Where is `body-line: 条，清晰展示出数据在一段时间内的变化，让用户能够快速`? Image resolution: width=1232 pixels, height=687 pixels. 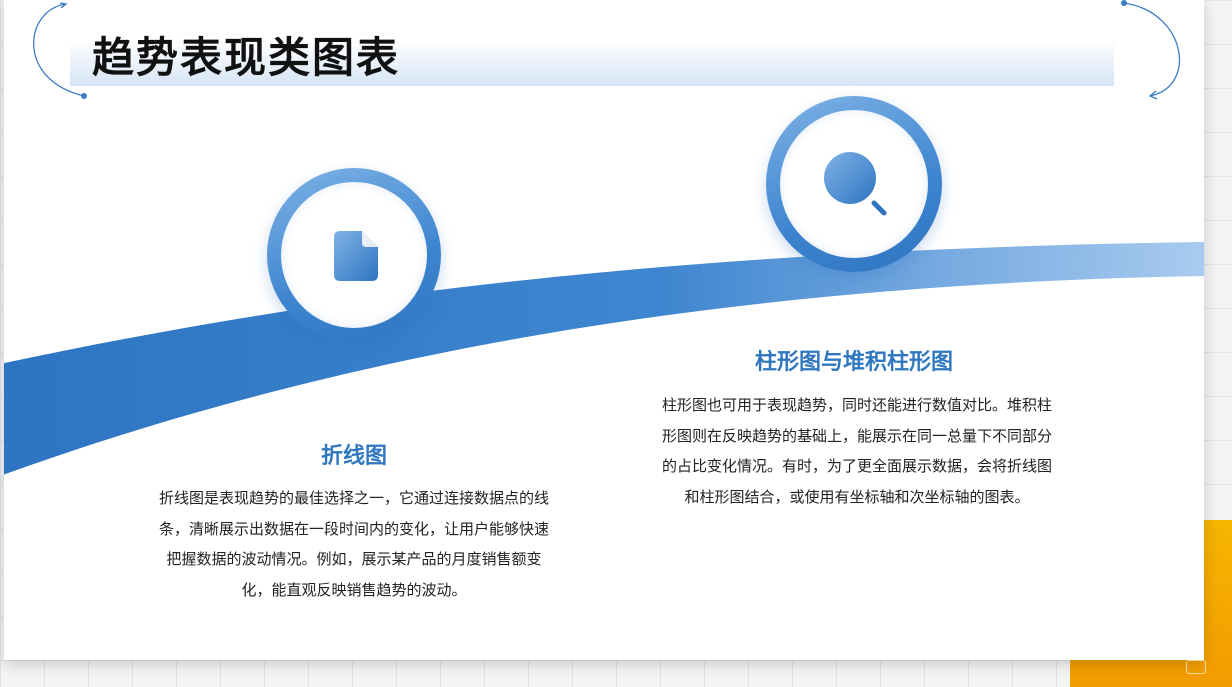 body-line: 条，清晰展示出数据在一段时间内的变化，让用户能够快速 is located at coordinates (353, 528).